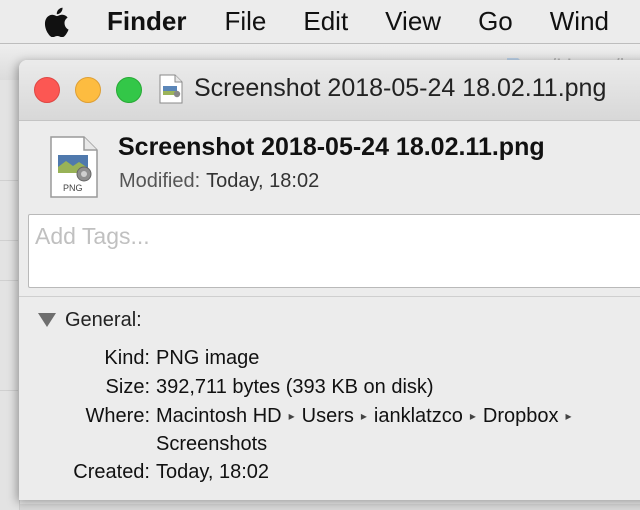 The image size is (640, 510). I want to click on info-window-titlebar: Screenshot 2018-05-24 18.02.11.png, so click(329, 90).